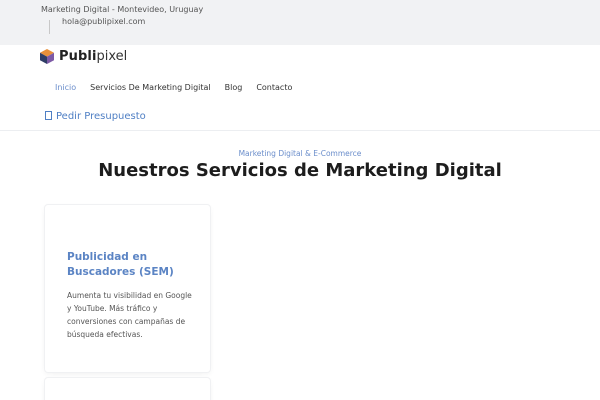 This screenshot has height=400, width=600. Describe the element at coordinates (150, 87) in the screenshot. I see `nav-item-servicios: Servicios De Marketing Digital` at that location.